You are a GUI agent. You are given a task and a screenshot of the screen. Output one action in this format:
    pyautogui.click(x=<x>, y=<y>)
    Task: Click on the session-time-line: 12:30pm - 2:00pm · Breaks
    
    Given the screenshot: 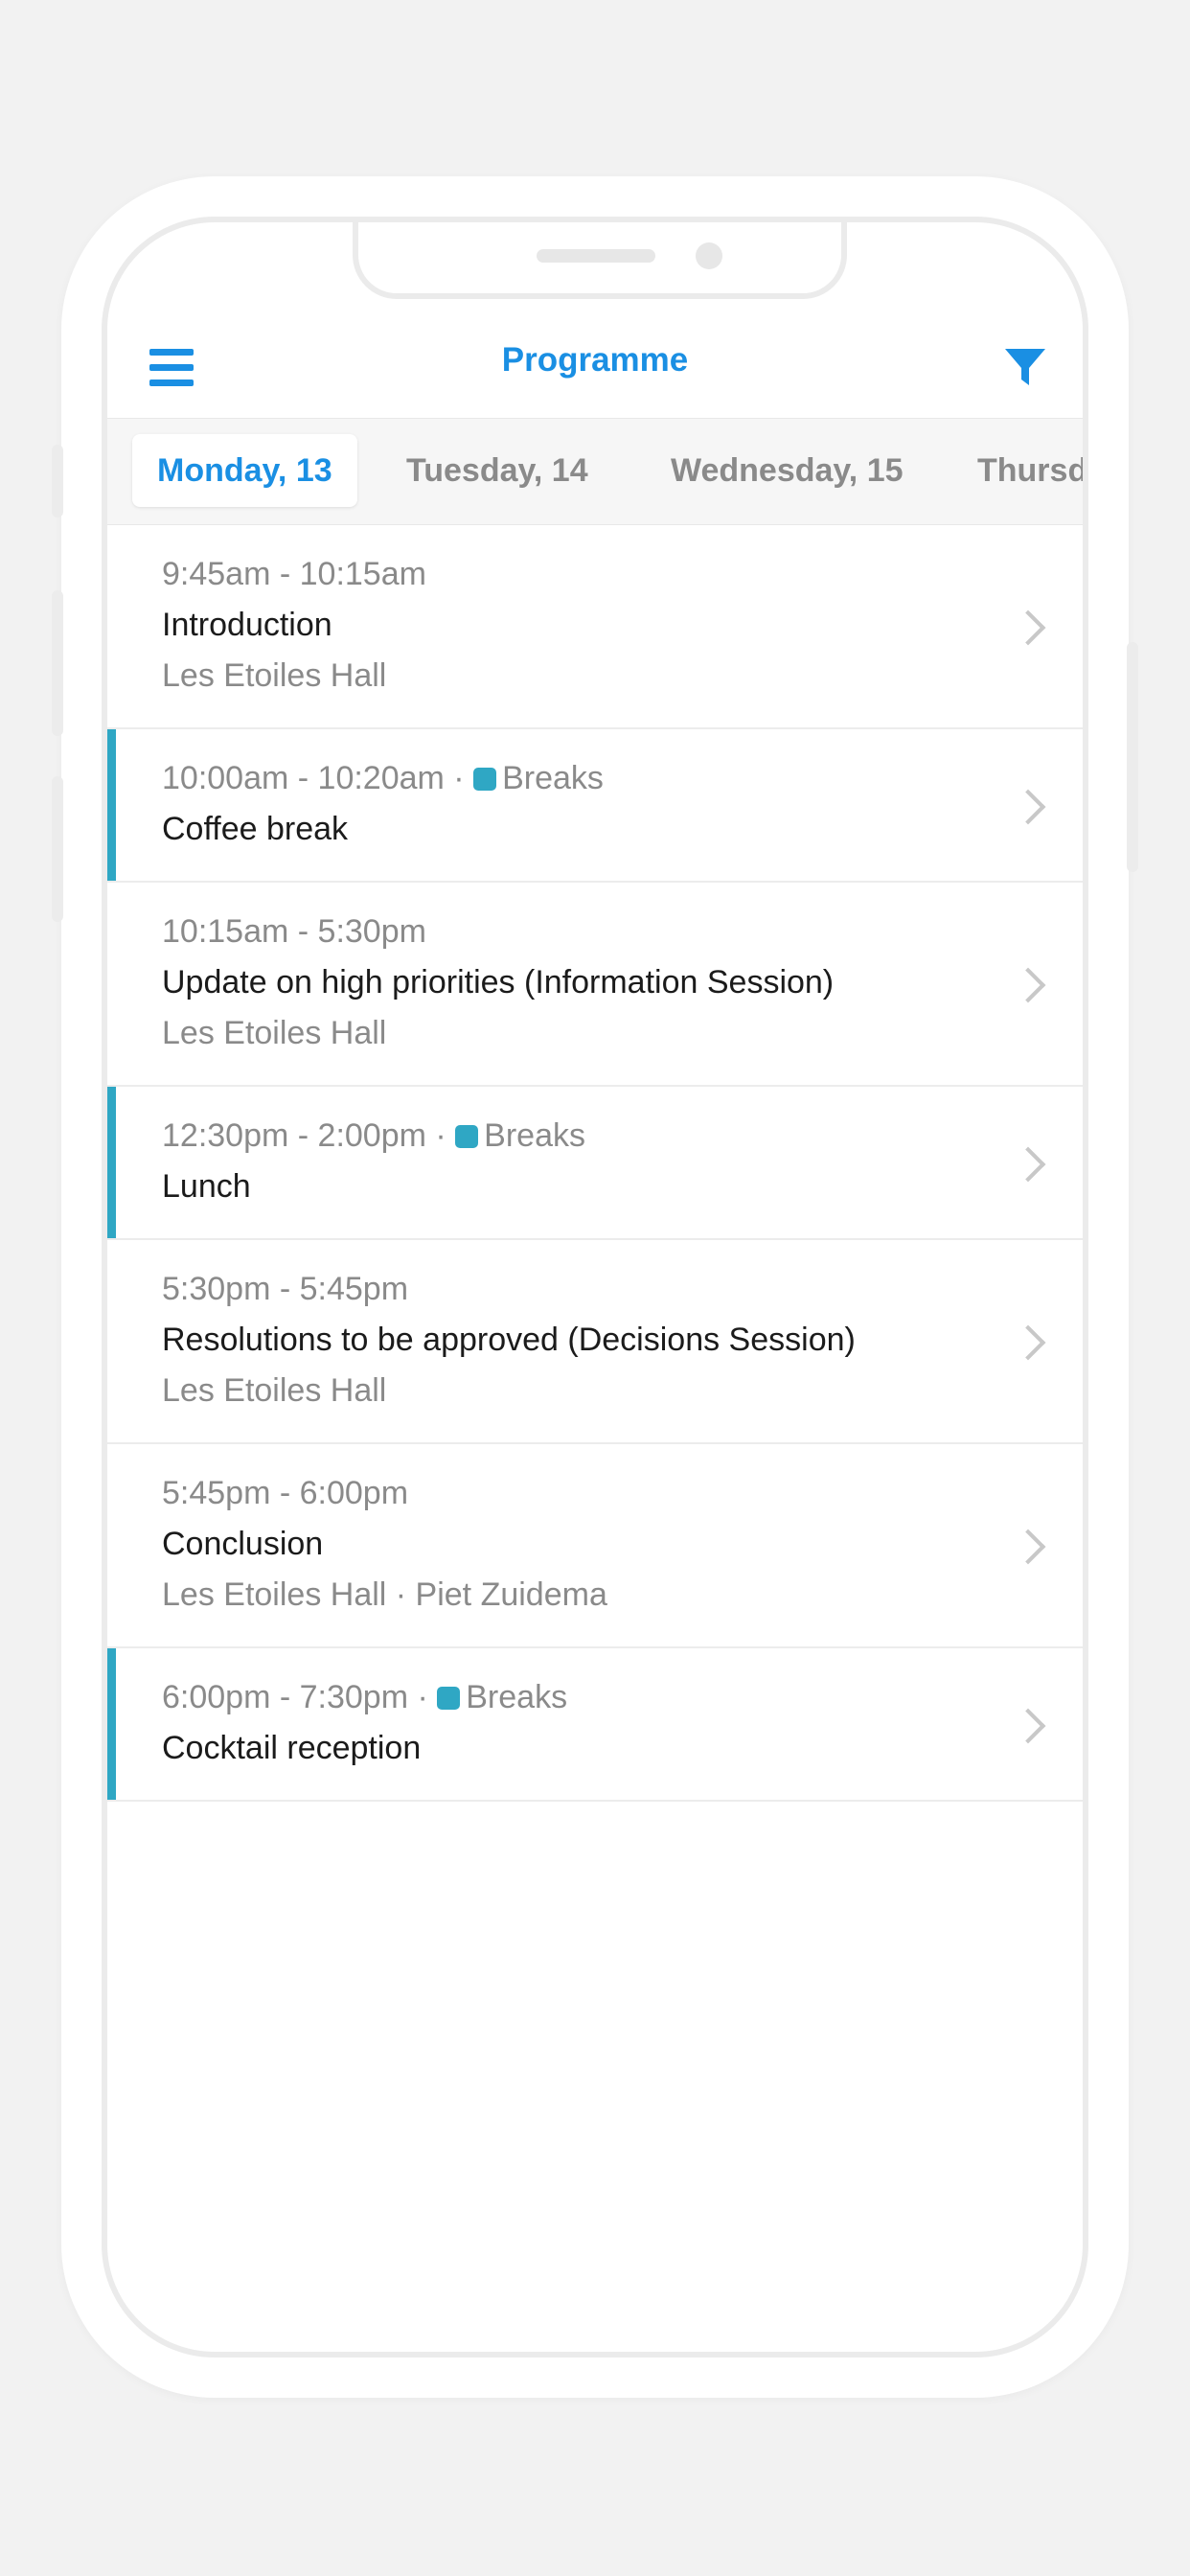 What is the action you would take?
    pyautogui.click(x=374, y=1136)
    